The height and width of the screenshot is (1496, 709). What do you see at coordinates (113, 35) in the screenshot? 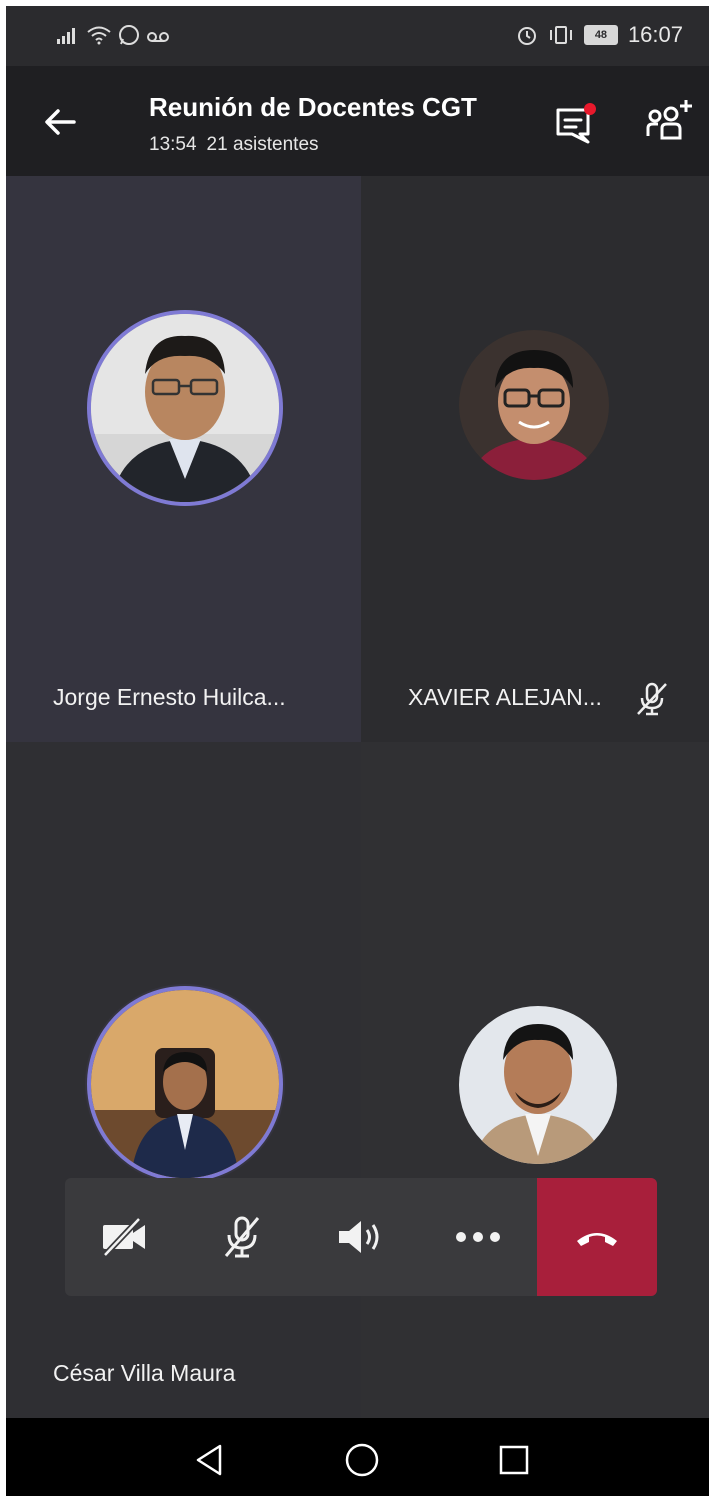
I see `status-icons-left` at bounding box center [113, 35].